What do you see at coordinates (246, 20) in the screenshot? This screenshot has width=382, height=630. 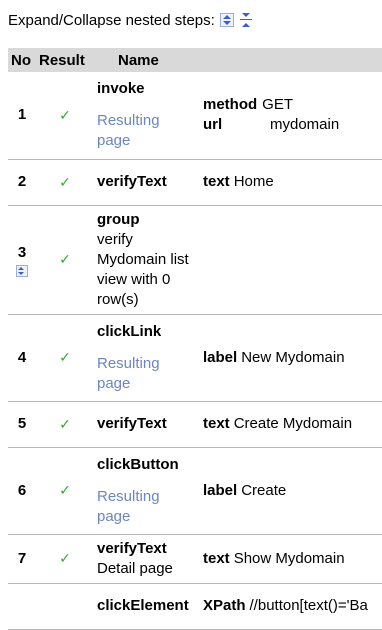 I see `collapse-all-icon` at bounding box center [246, 20].